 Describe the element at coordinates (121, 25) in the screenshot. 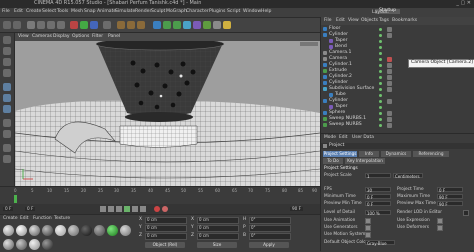

I see `render-view-icon` at that location.